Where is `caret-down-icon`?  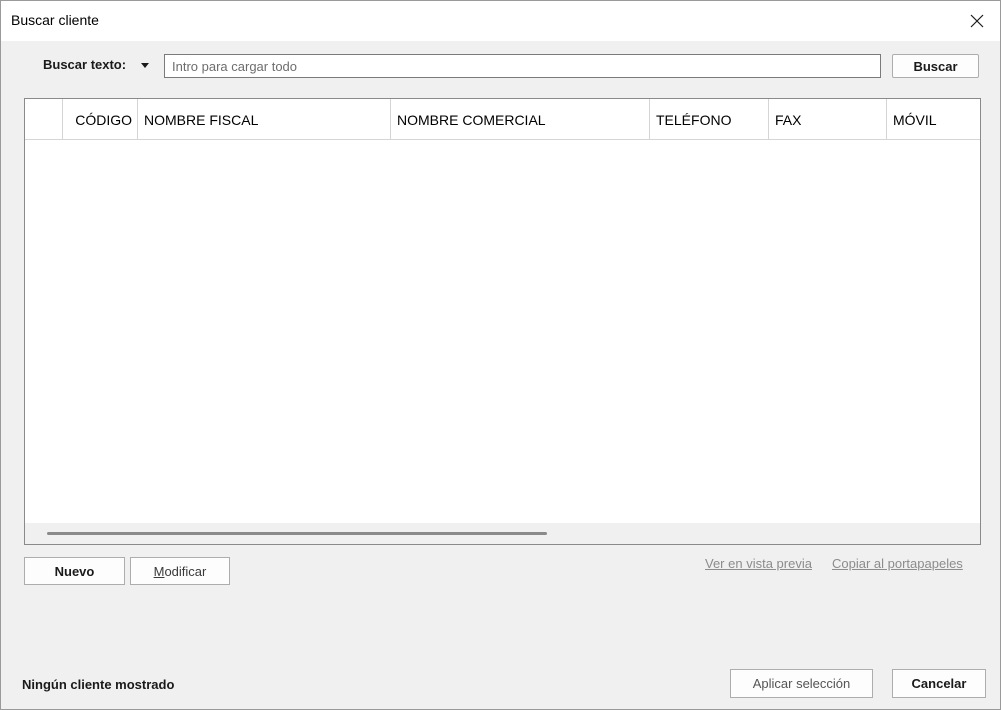
caret-down-icon is located at coordinates (145, 65).